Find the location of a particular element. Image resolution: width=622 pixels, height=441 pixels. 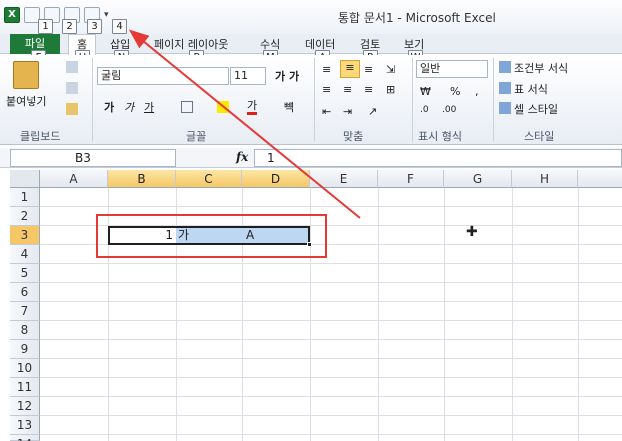

row-header-13: 13 is located at coordinates (25, 425).